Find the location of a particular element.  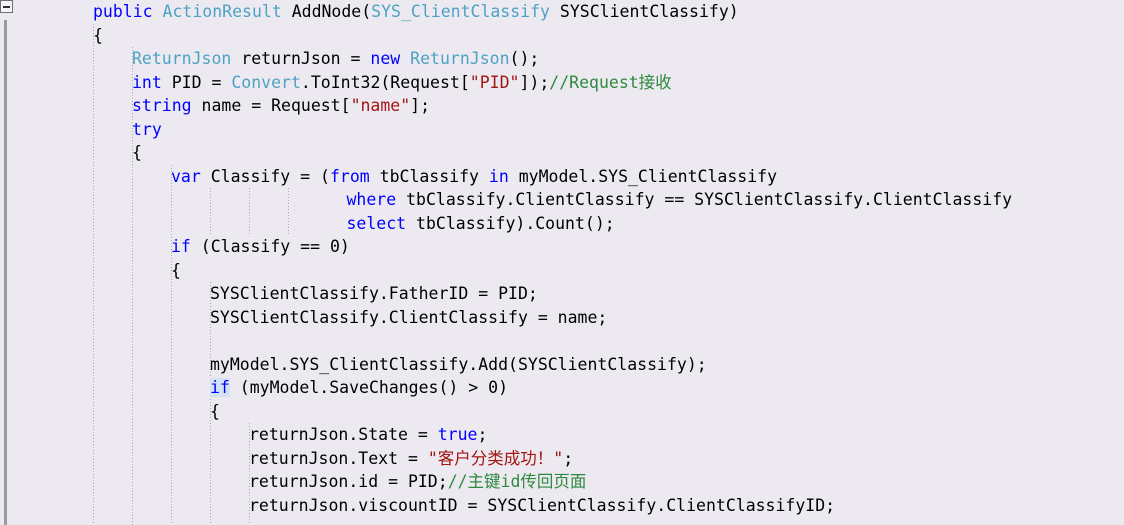

code-token: returnJson.id = PID; is located at coordinates (348, 481).